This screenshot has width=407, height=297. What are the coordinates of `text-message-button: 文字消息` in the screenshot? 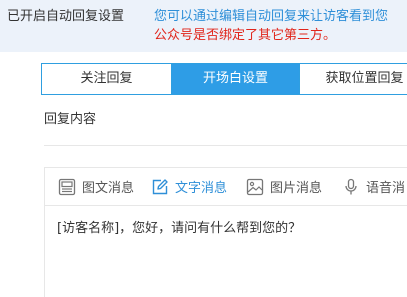 It's located at (189, 186).